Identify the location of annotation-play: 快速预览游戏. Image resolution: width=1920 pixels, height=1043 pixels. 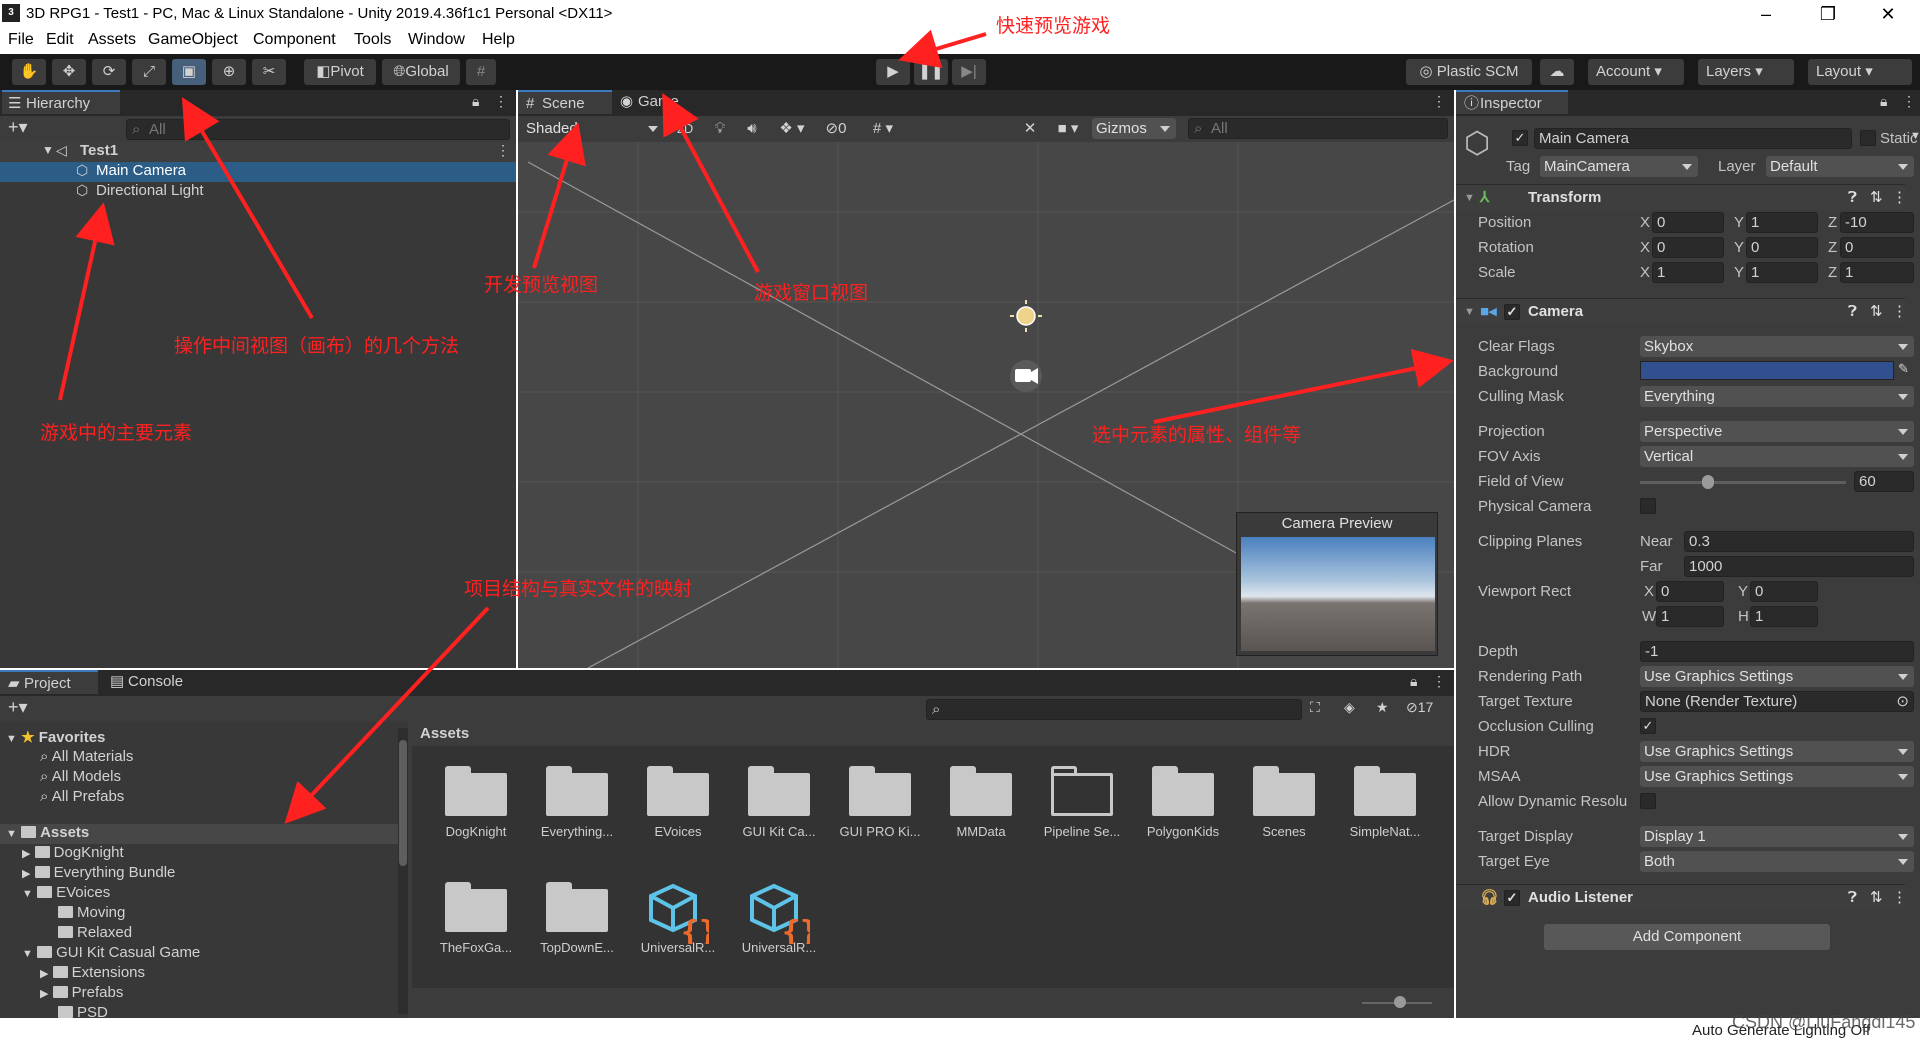
(1053, 26).